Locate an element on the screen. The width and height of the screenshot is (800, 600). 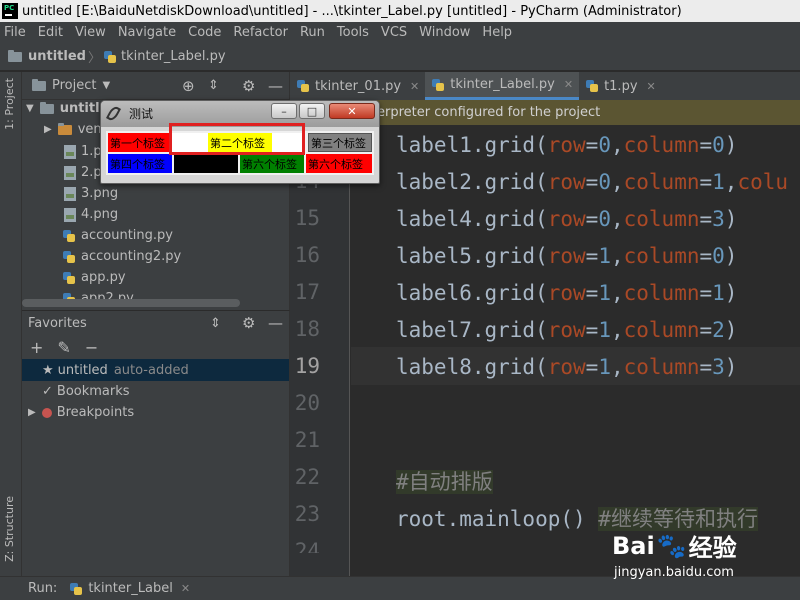
locate-icon: ⊕ is located at coordinates (188, 86).